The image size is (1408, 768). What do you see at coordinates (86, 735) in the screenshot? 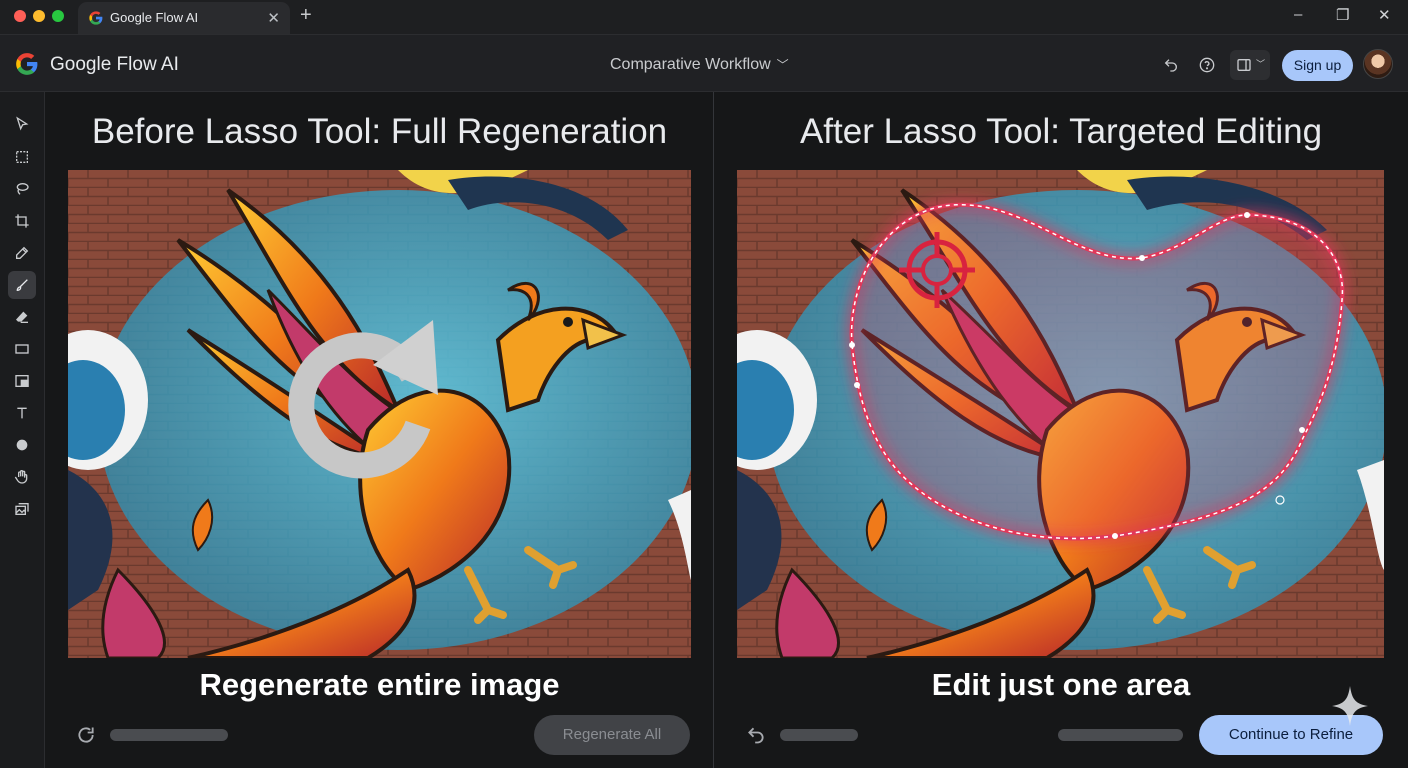
I see `refresh-icon` at bounding box center [86, 735].